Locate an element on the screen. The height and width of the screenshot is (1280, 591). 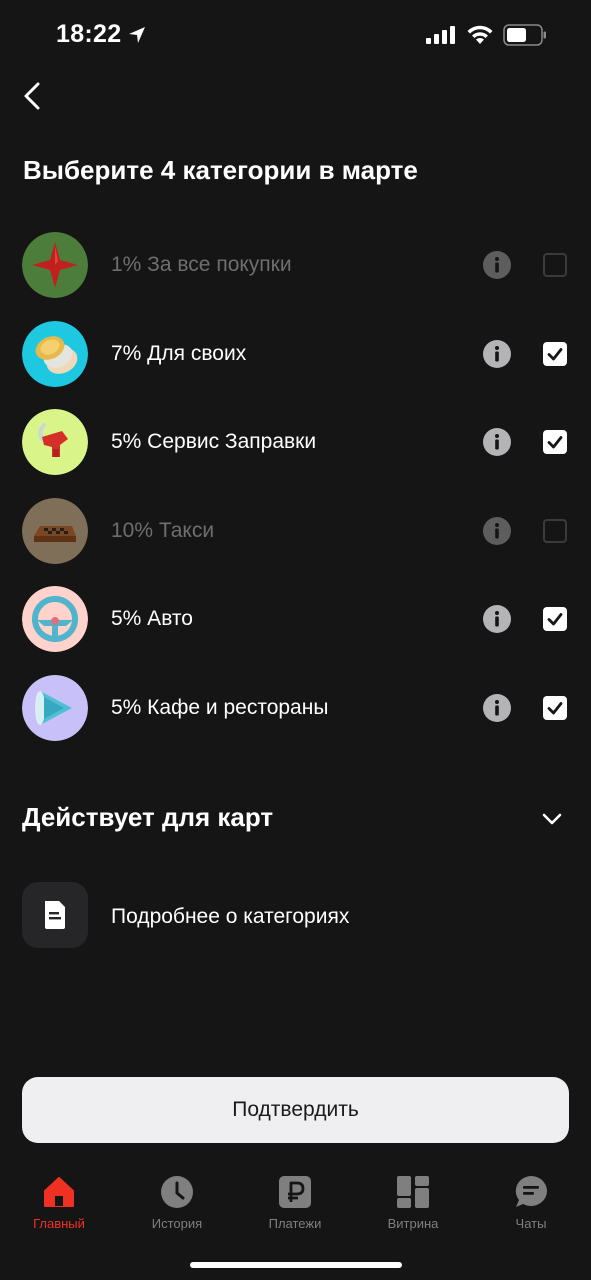
category-item-fuel-service: 5% Сервис Заправки is located at coordinates (295, 441).